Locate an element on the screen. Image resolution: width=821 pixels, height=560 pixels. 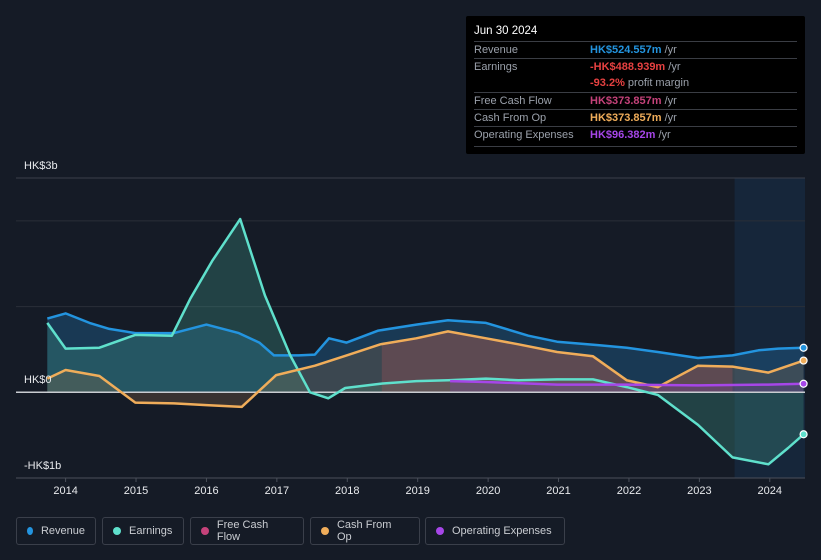
x-tick-label: 2017 is located at coordinates (277, 491).